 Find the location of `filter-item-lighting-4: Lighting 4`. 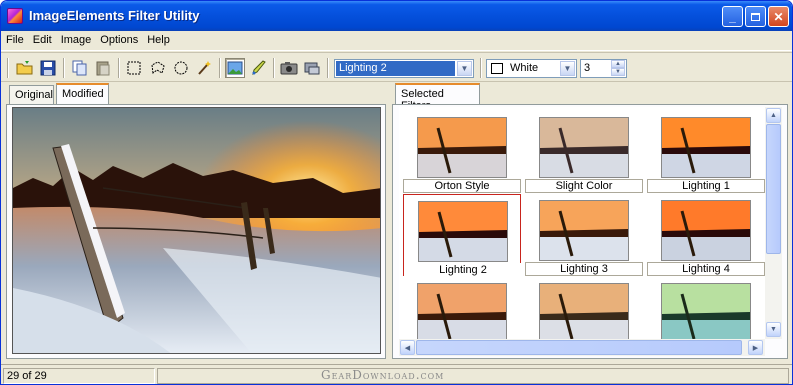

filter-item-lighting-4: Lighting 4 is located at coordinates (706, 235).